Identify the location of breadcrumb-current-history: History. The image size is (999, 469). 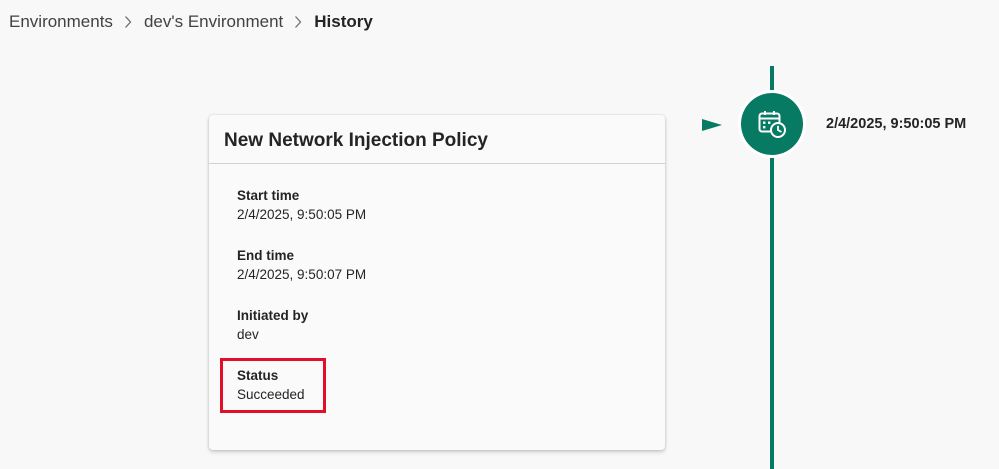
(343, 21).